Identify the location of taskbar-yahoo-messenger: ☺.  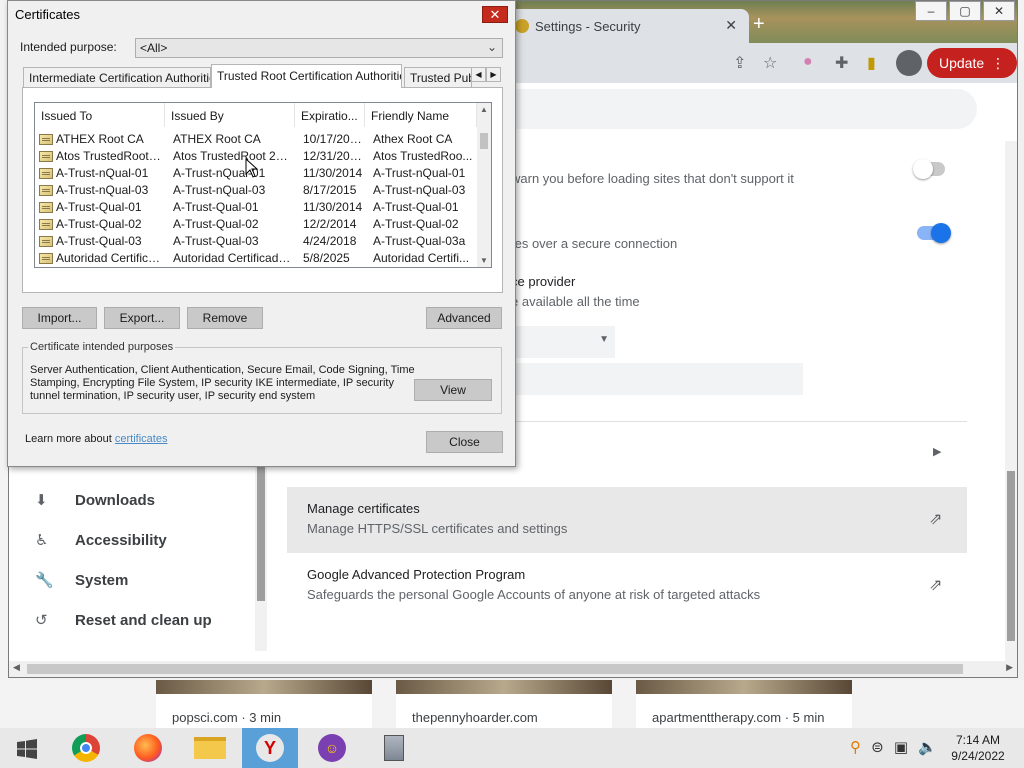
(332, 748).